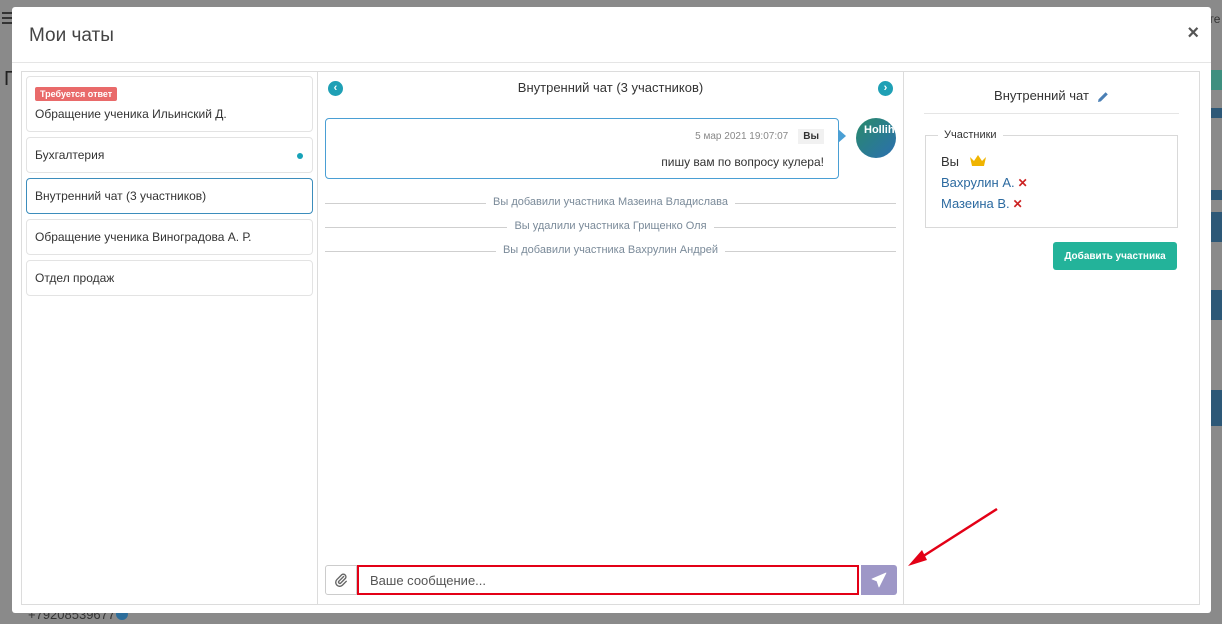  I want to click on attach-button, so click(341, 580).